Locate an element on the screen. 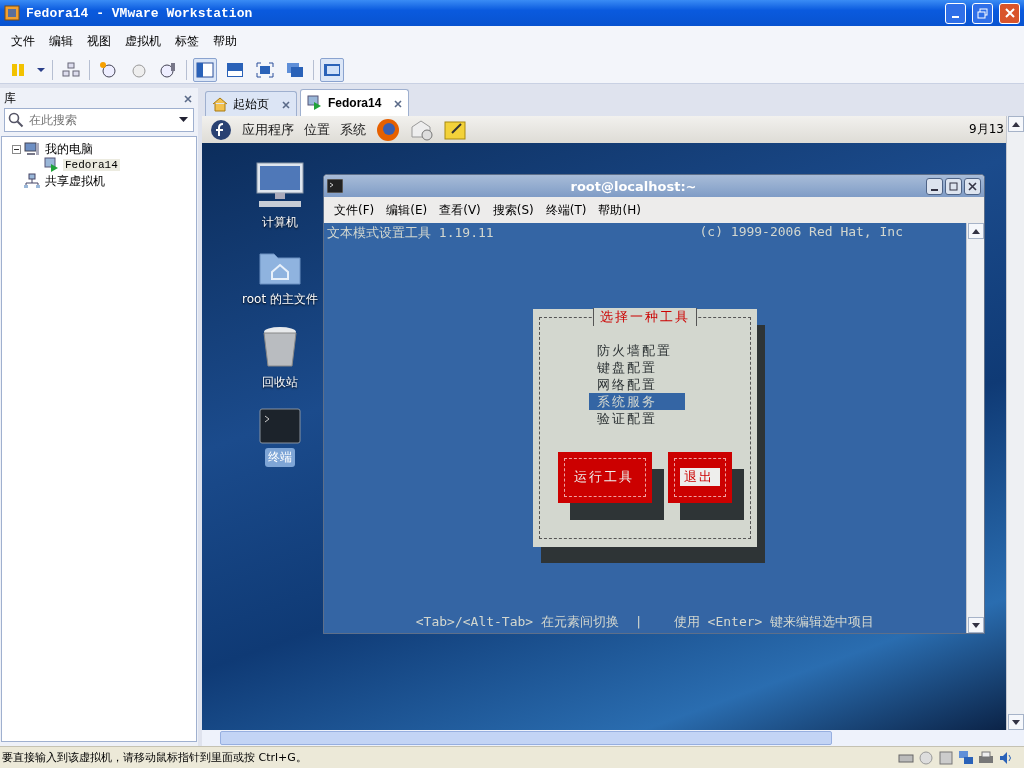 The image size is (1024, 768). tree-item: 共享虚拟机 is located at coordinates (75, 181).